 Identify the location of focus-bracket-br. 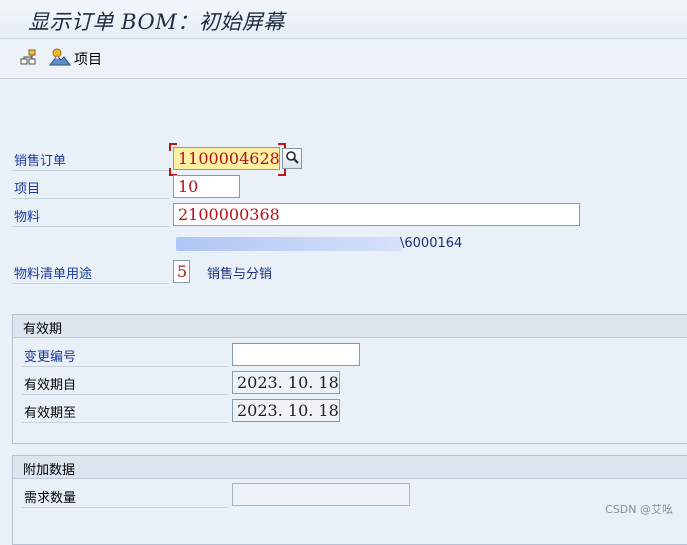
(282, 172).